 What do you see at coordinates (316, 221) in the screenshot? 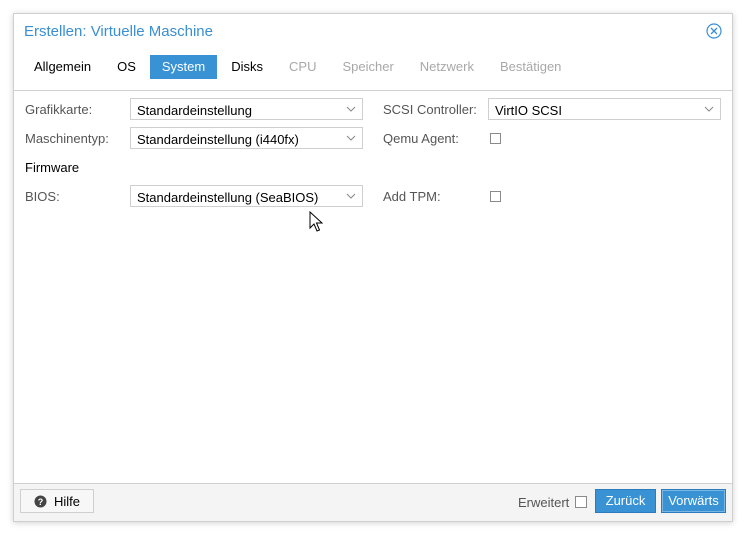
I see `mouse-pointer-icon` at bounding box center [316, 221].